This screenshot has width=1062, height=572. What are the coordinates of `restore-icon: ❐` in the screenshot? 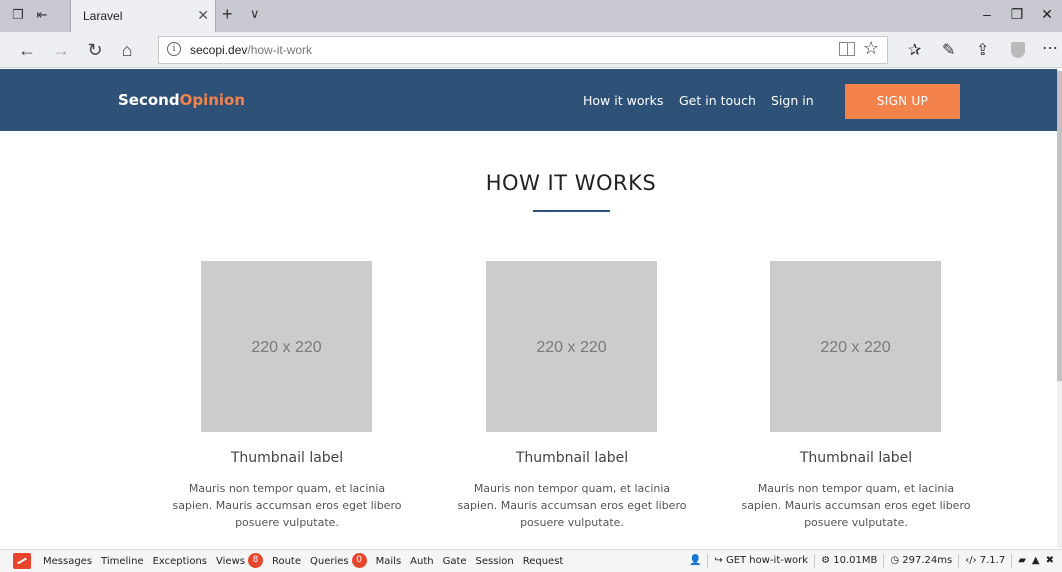 It's located at (1017, 14).